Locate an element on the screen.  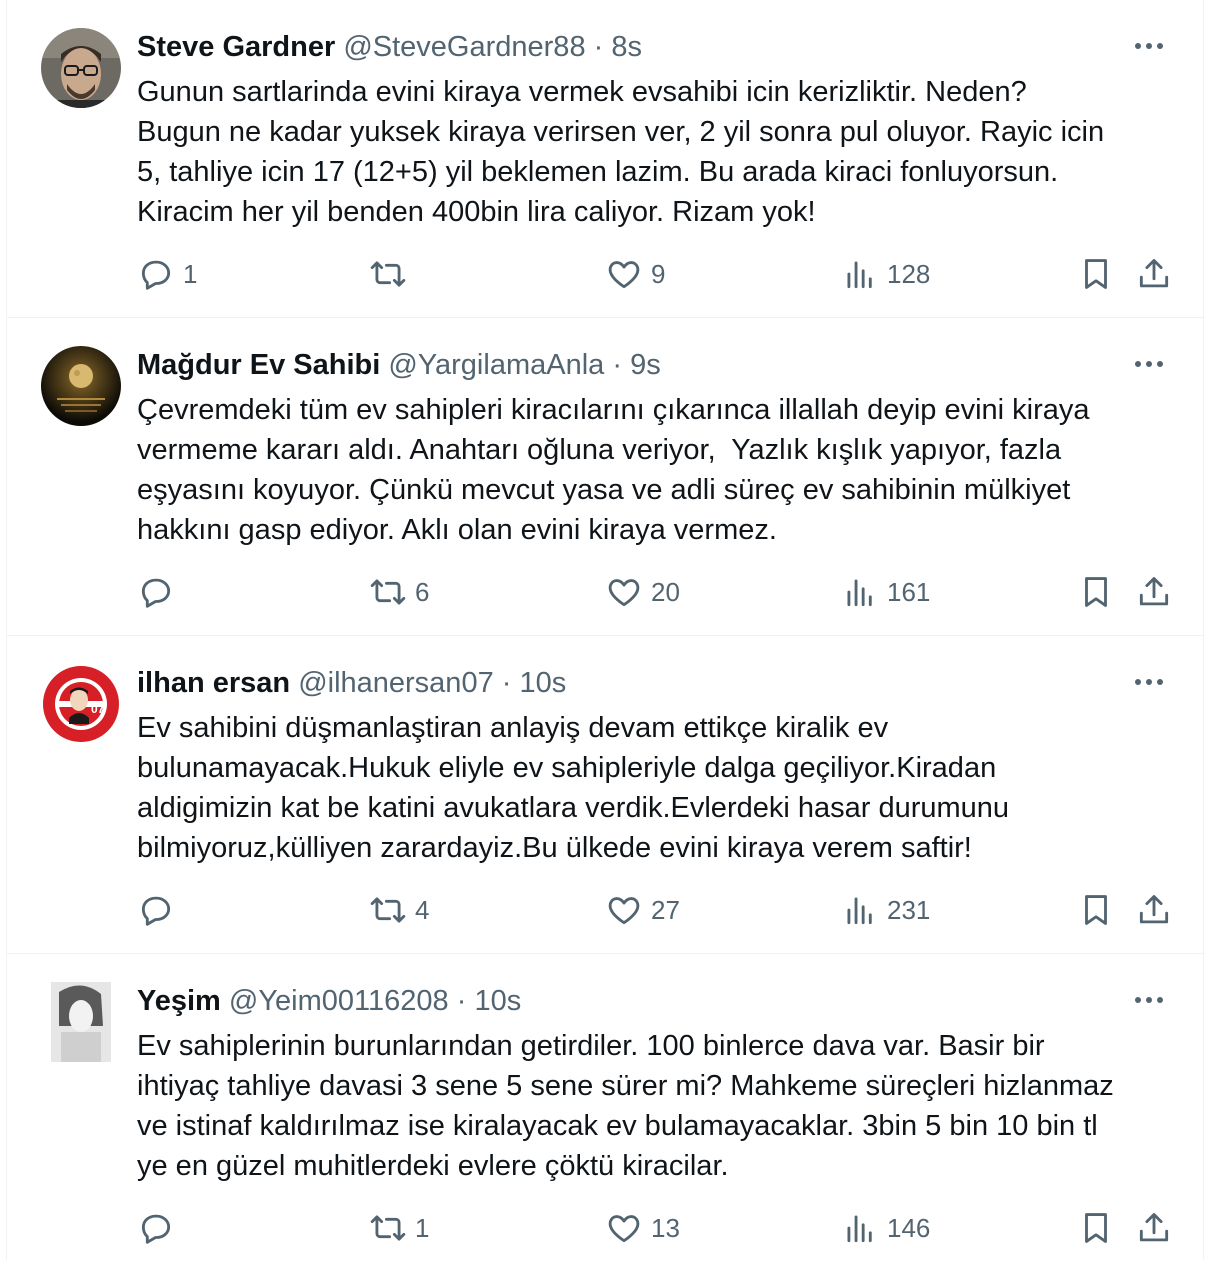
tweet-header: ilhan ersan @ilhanersan07 · 10s is located at coordinates (351, 683).